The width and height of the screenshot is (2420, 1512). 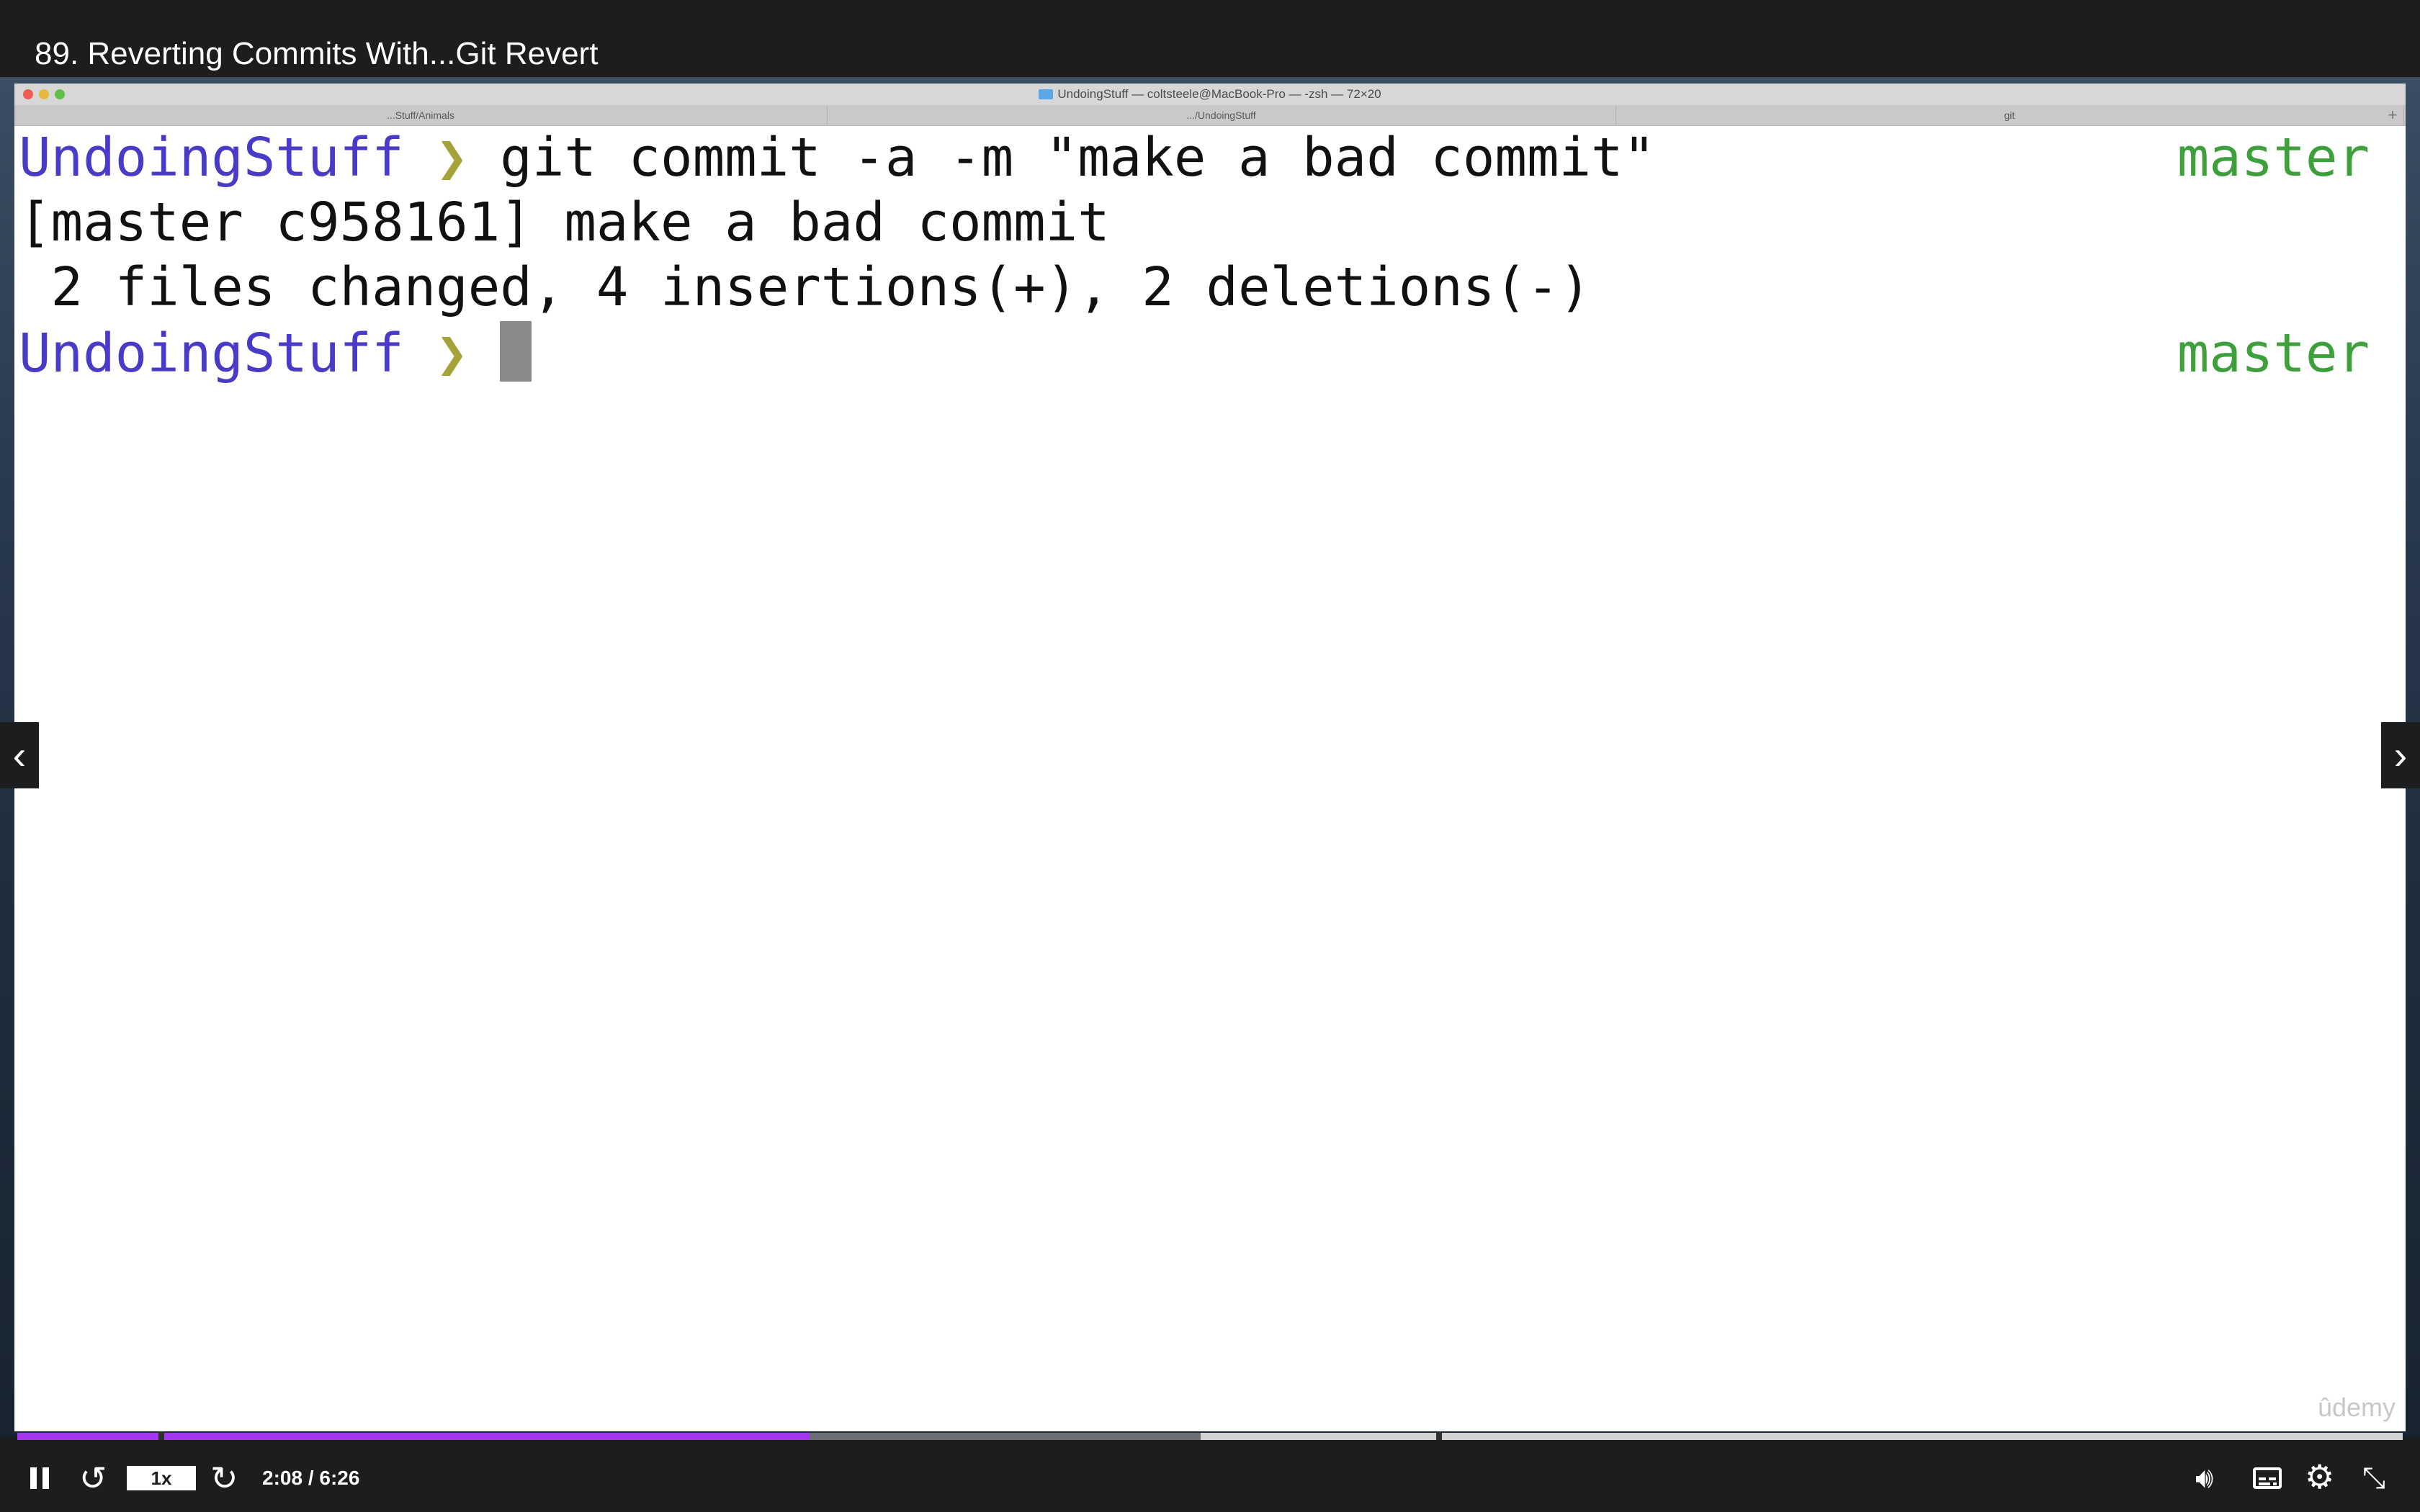 What do you see at coordinates (421, 115) in the screenshot?
I see `terminal-tab: ...Stuff/Animals` at bounding box center [421, 115].